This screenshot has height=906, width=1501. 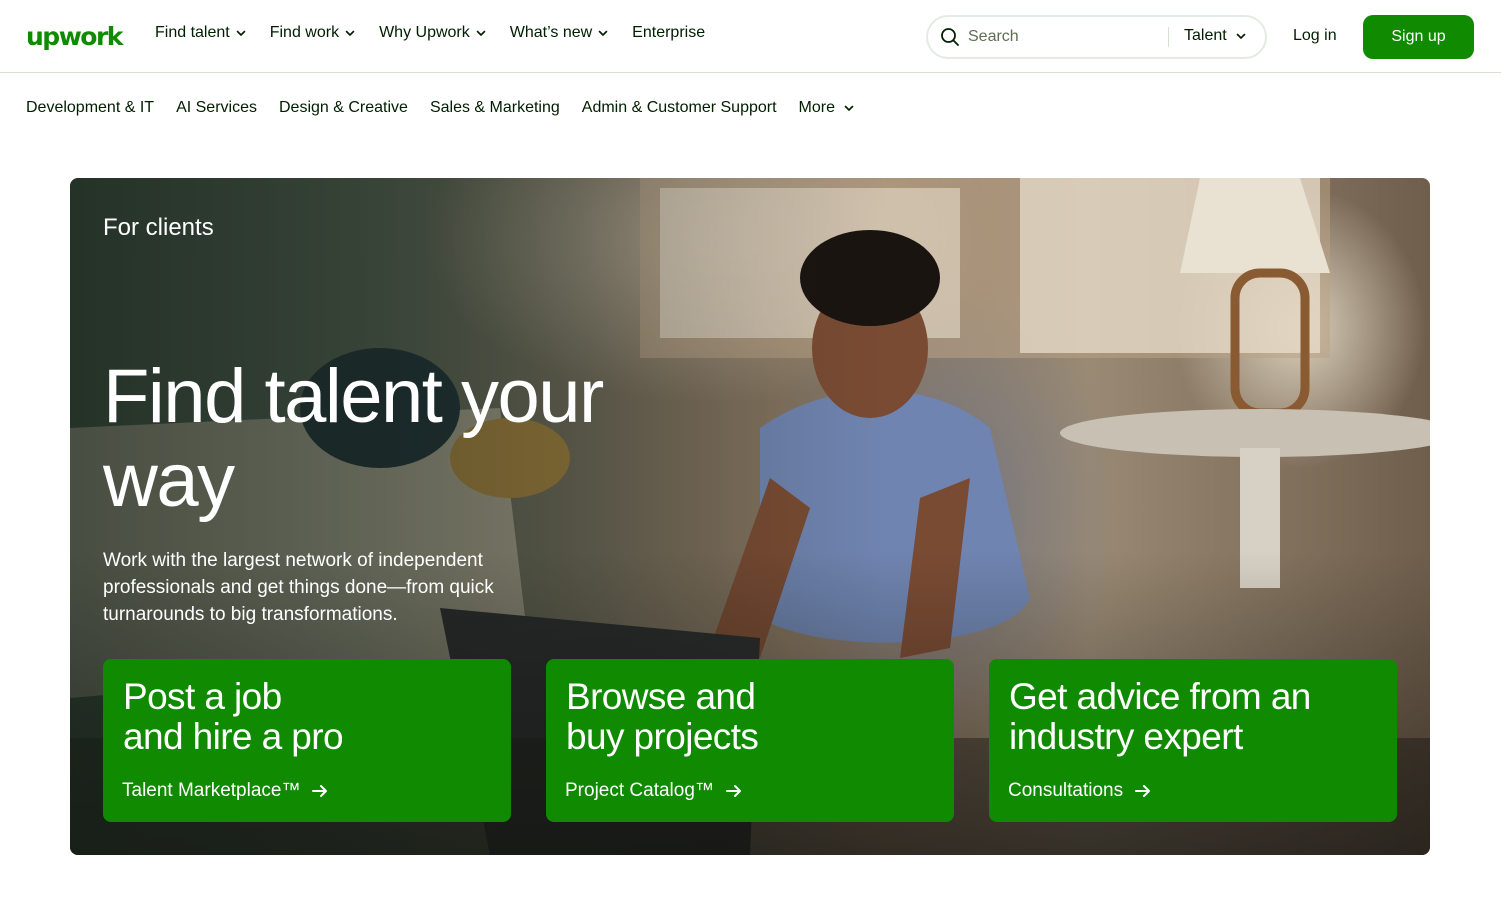 I want to click on card-title: Post a job and hire a pro, so click(x=233, y=716).